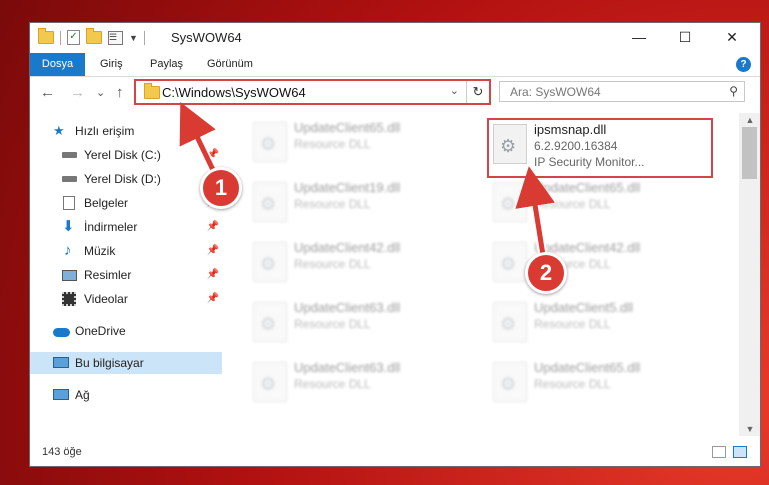  I want to click on sidebar-item-quick-access: ★ Hızlı erişim, so click(126, 131).